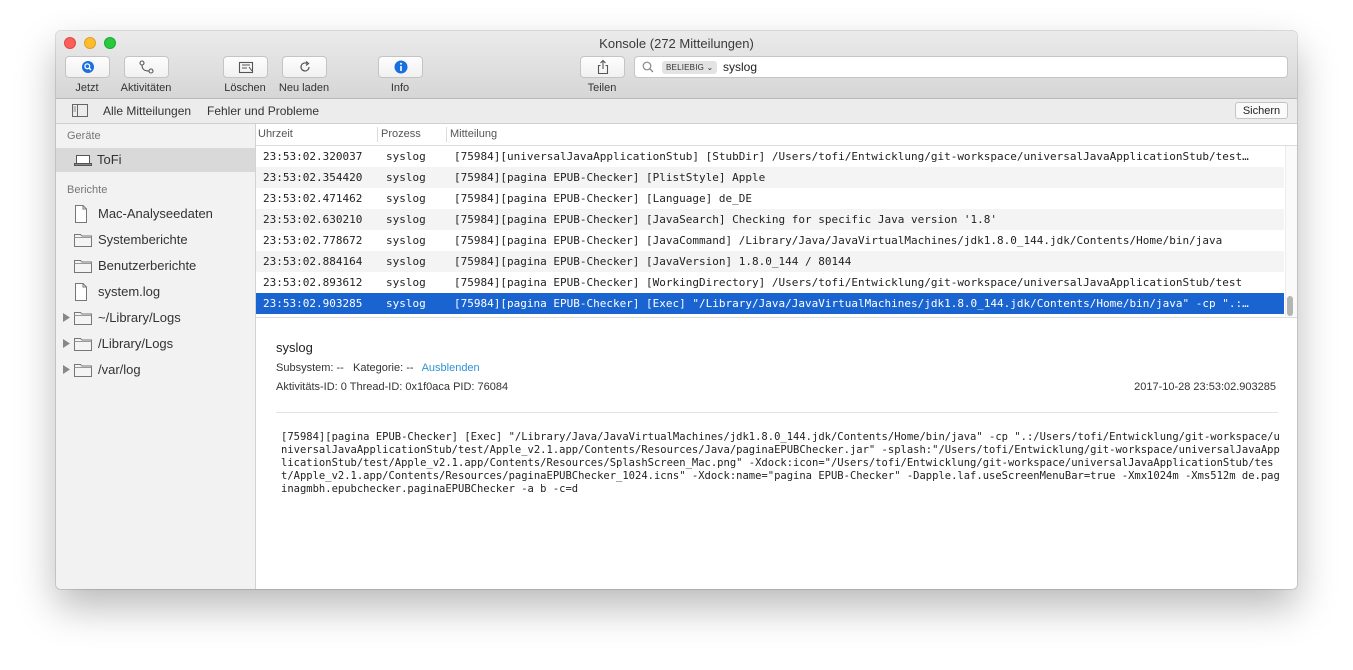  What do you see at coordinates (451, 368) in the screenshot?
I see `hide-link: Ausblenden` at bounding box center [451, 368].